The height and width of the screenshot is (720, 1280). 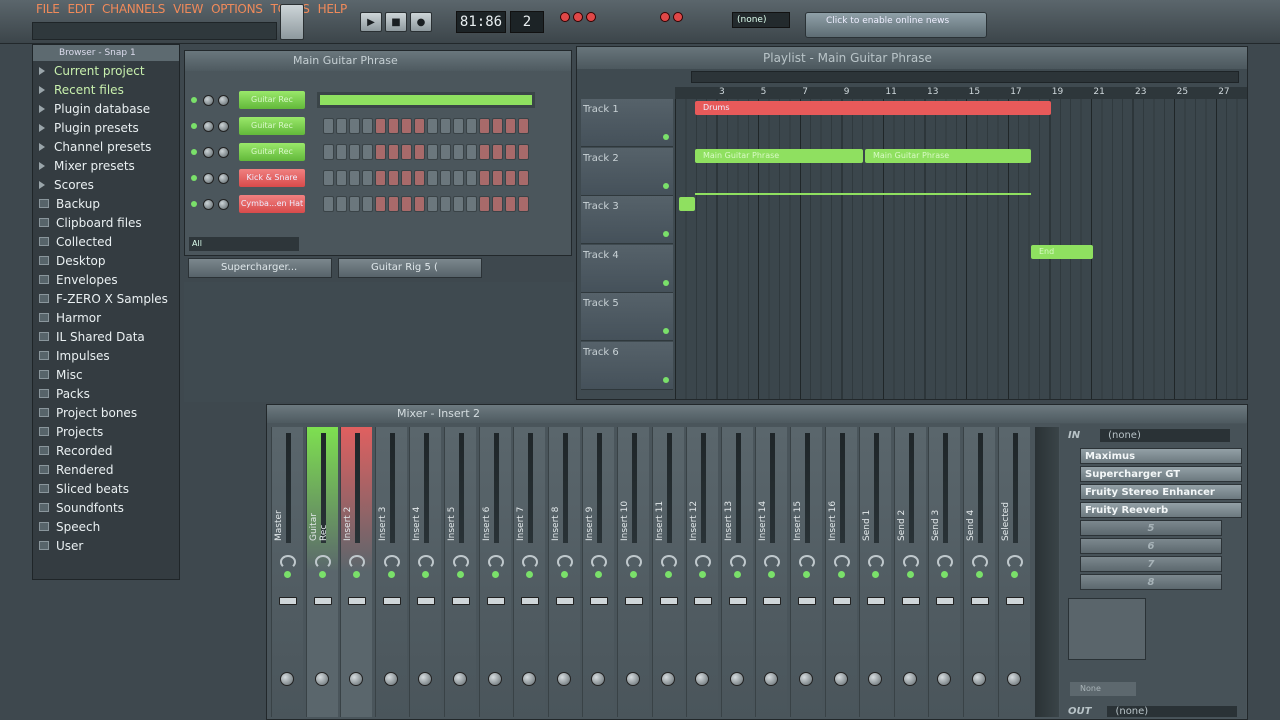 What do you see at coordinates (106, 469) in the screenshot?
I see `browser-item-rendered: Rendered` at bounding box center [106, 469].